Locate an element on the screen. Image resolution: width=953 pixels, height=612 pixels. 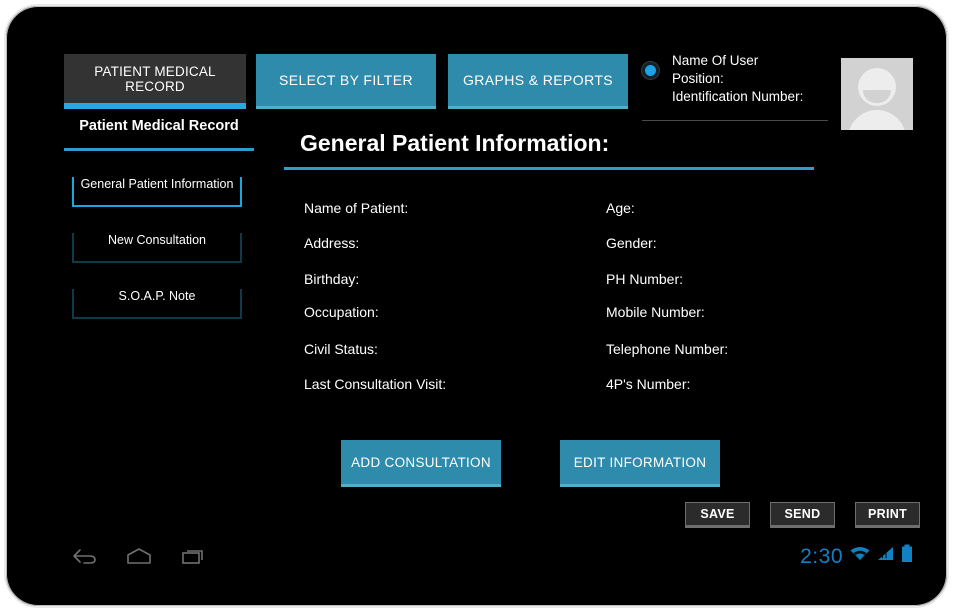
add-consultation-label: ADD CONSULTATION is located at coordinates (421, 462).